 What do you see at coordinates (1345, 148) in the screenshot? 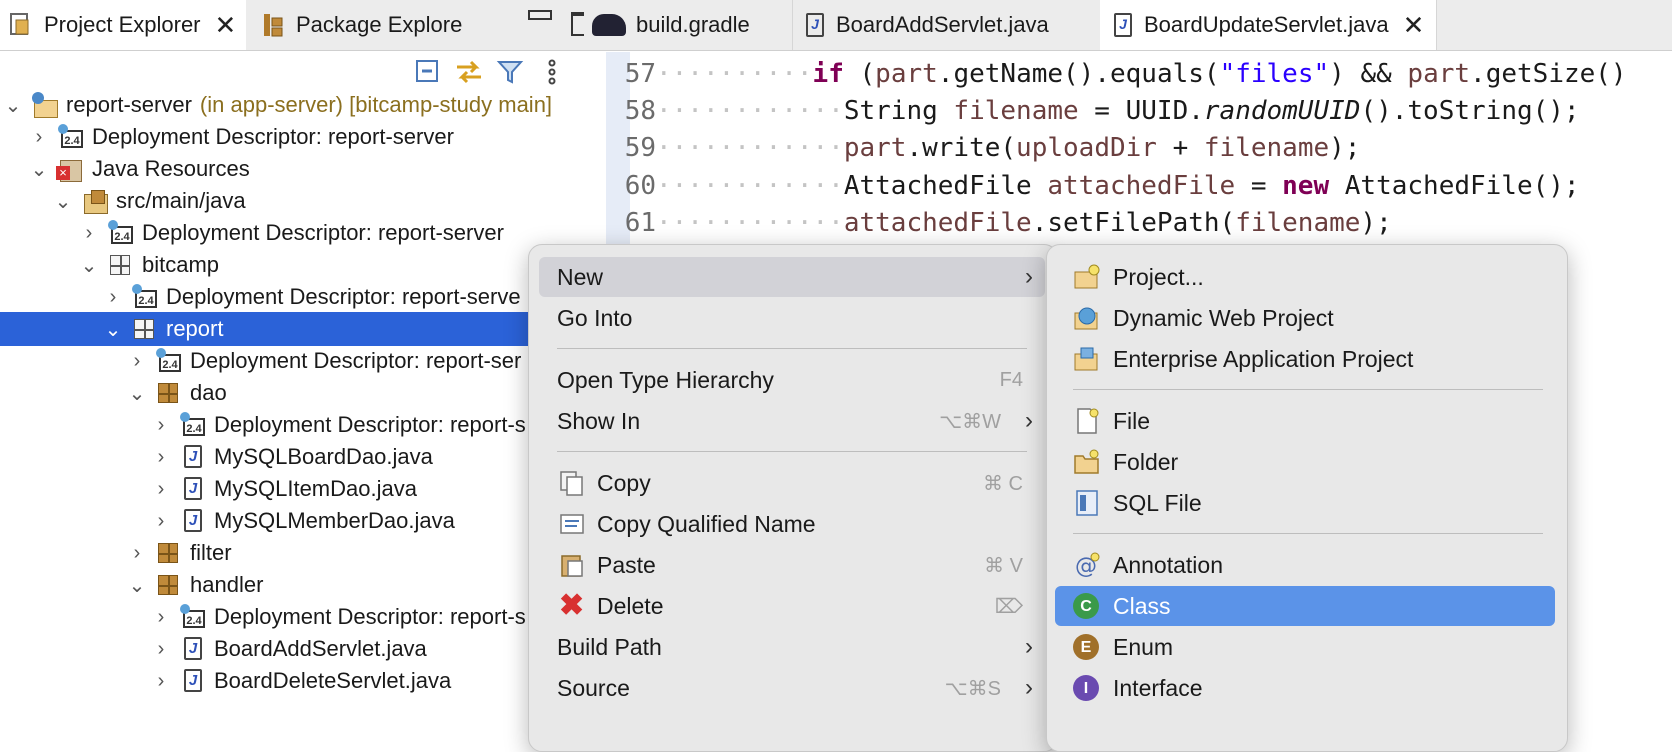
I see `code-token: );` at bounding box center [1345, 148].